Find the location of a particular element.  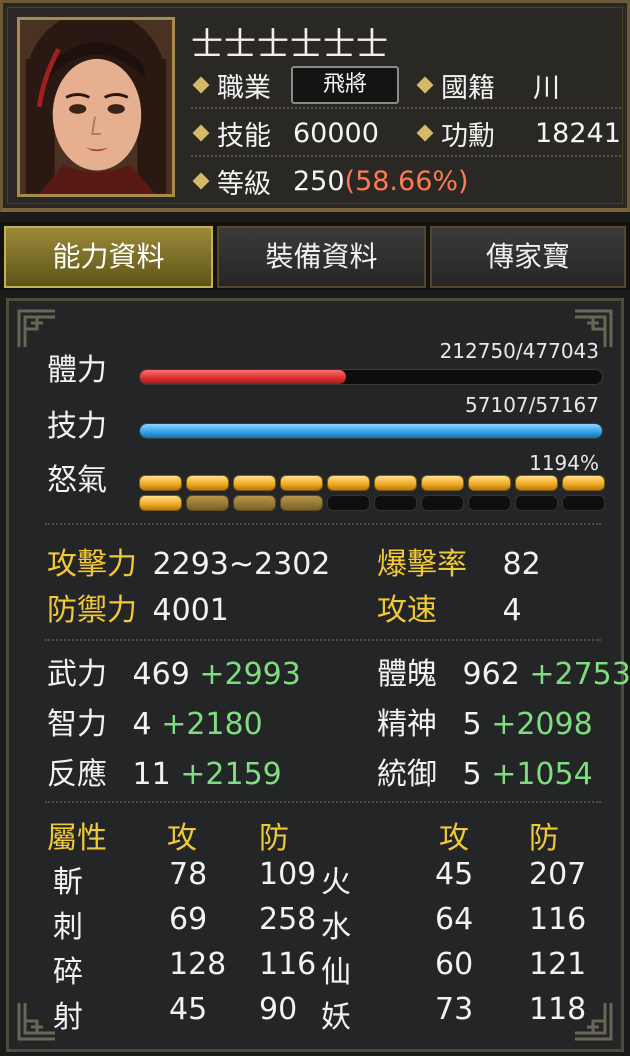

reaction-stat: 反應 11 +2159 is located at coordinates (164, 771).